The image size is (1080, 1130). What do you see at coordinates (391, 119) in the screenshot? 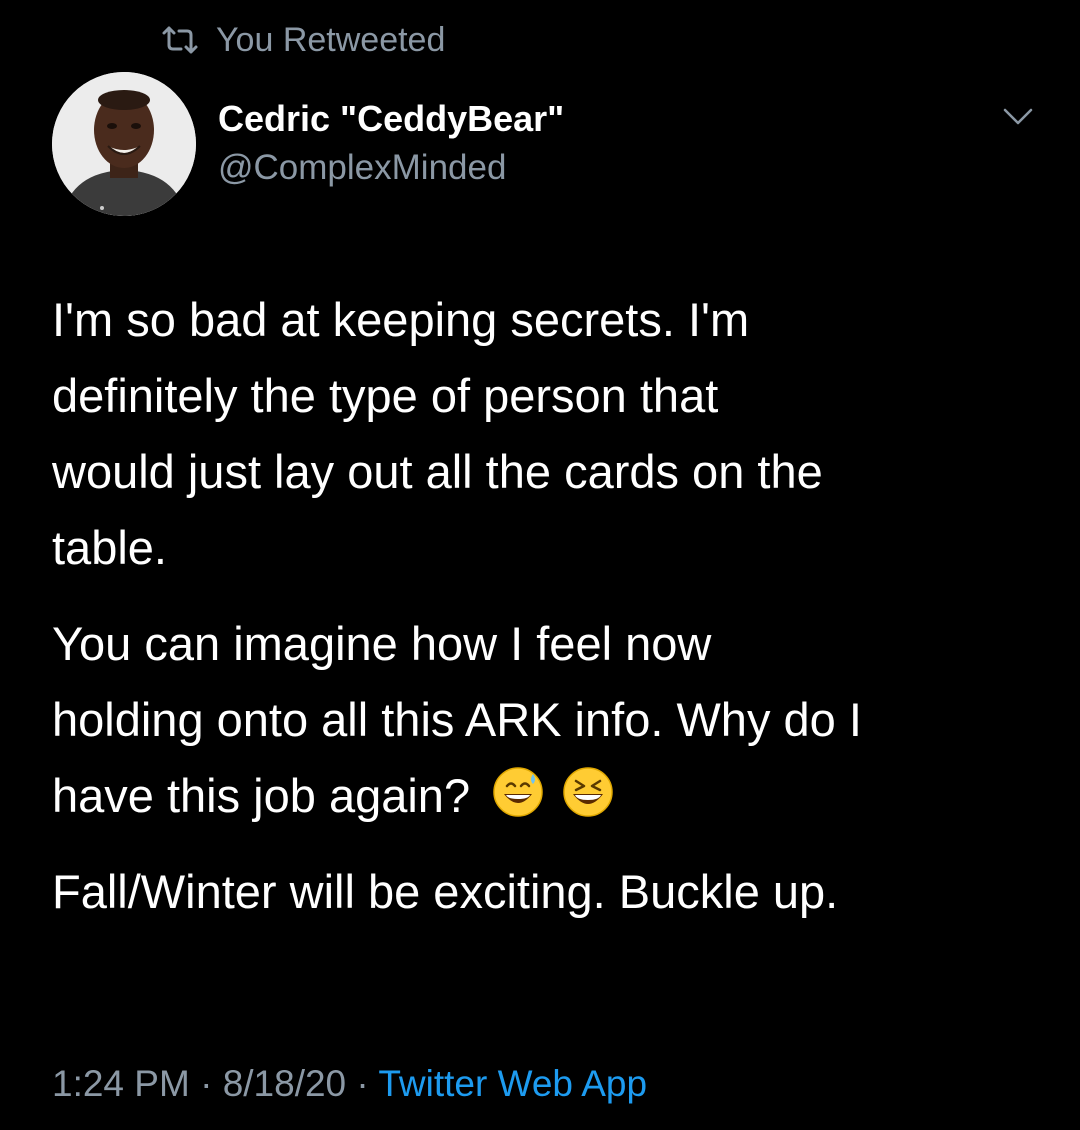
I see `display-name: Cedric "CeddyBear"` at bounding box center [391, 119].